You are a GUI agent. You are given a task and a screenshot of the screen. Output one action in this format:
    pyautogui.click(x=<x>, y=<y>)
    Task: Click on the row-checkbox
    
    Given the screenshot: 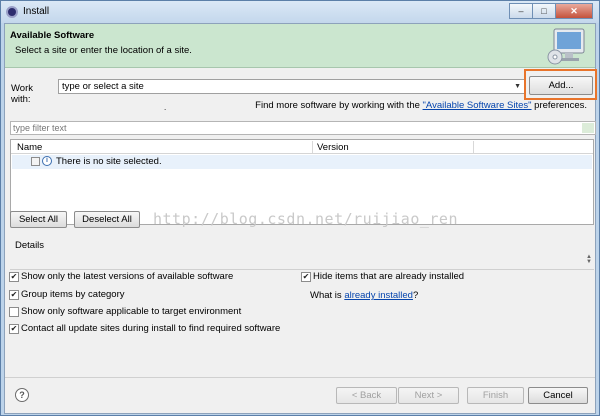 What is the action you would take?
    pyautogui.click(x=35, y=161)
    